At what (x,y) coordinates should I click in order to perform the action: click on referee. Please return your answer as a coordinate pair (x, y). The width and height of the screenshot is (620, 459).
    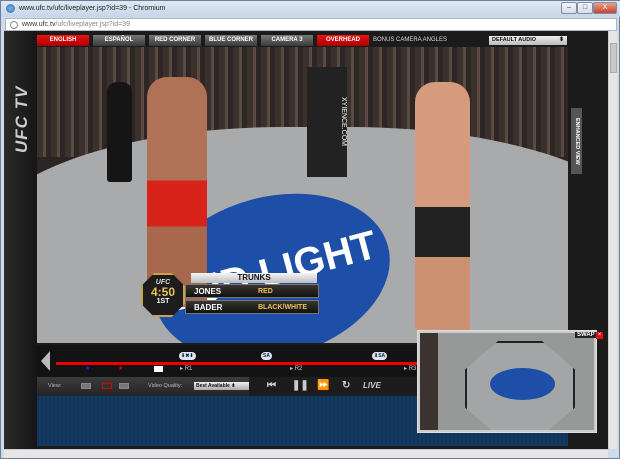
    Looking at the image, I should click on (119, 132).